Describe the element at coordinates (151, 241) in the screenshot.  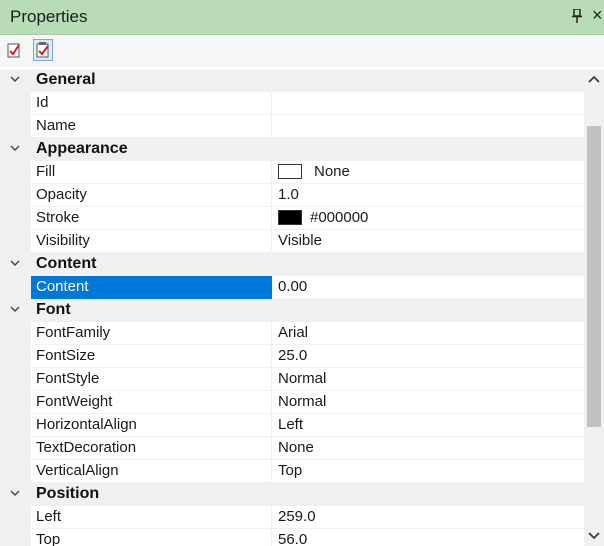
I see `property-name: Visibility` at that location.